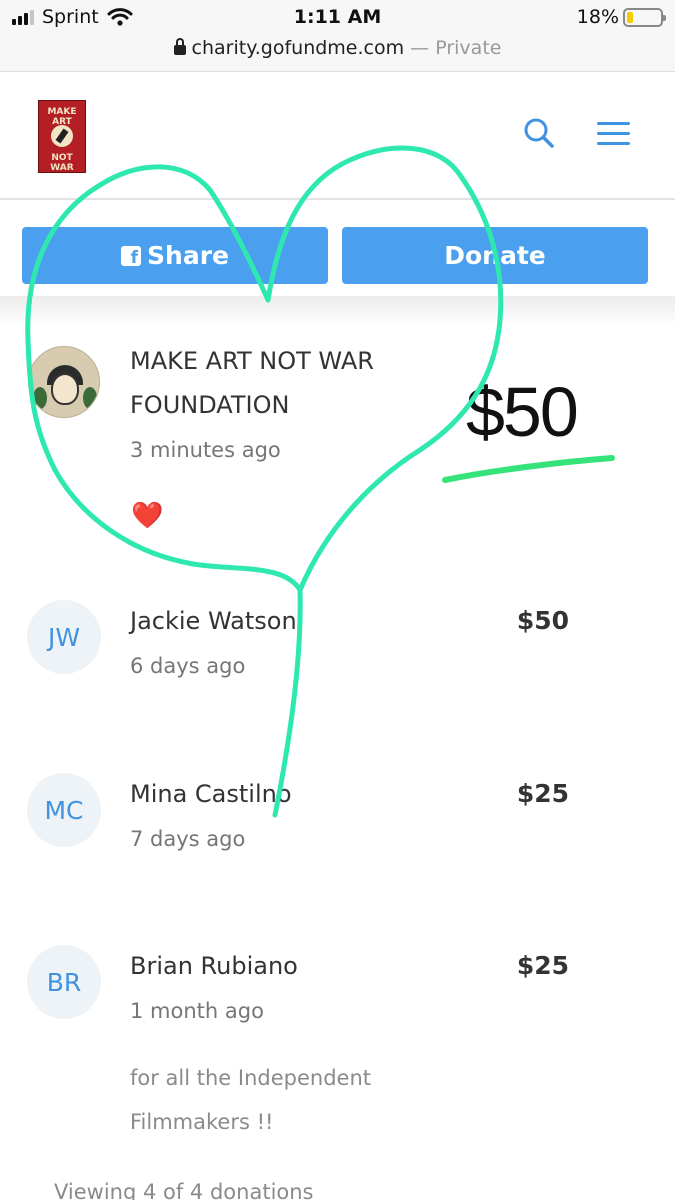 The width and height of the screenshot is (675, 1200). I want to click on donor-name: Brian Rubiano, so click(214, 966).